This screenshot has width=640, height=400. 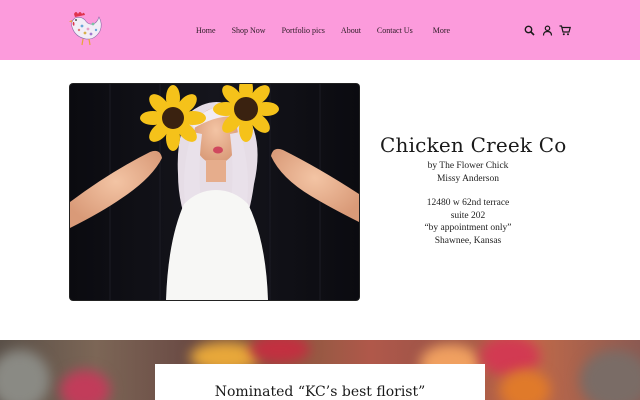 I want to click on nav-portfolio-pics: Portfolio pics, so click(x=303, y=30).